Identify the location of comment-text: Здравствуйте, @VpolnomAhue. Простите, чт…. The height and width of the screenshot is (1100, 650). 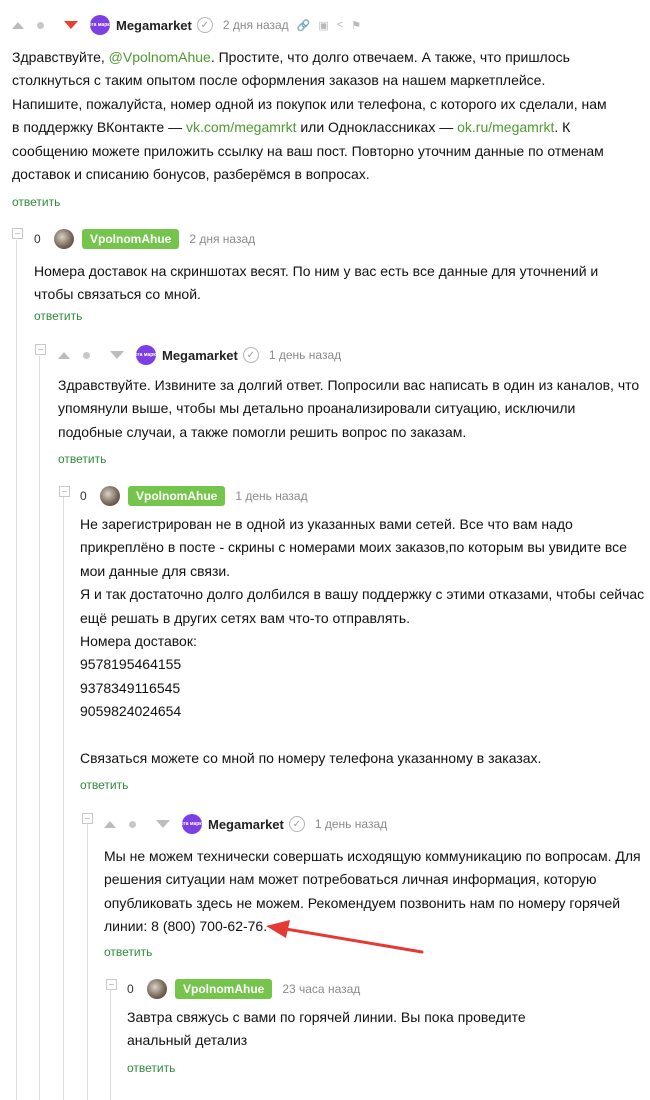
(311, 116).